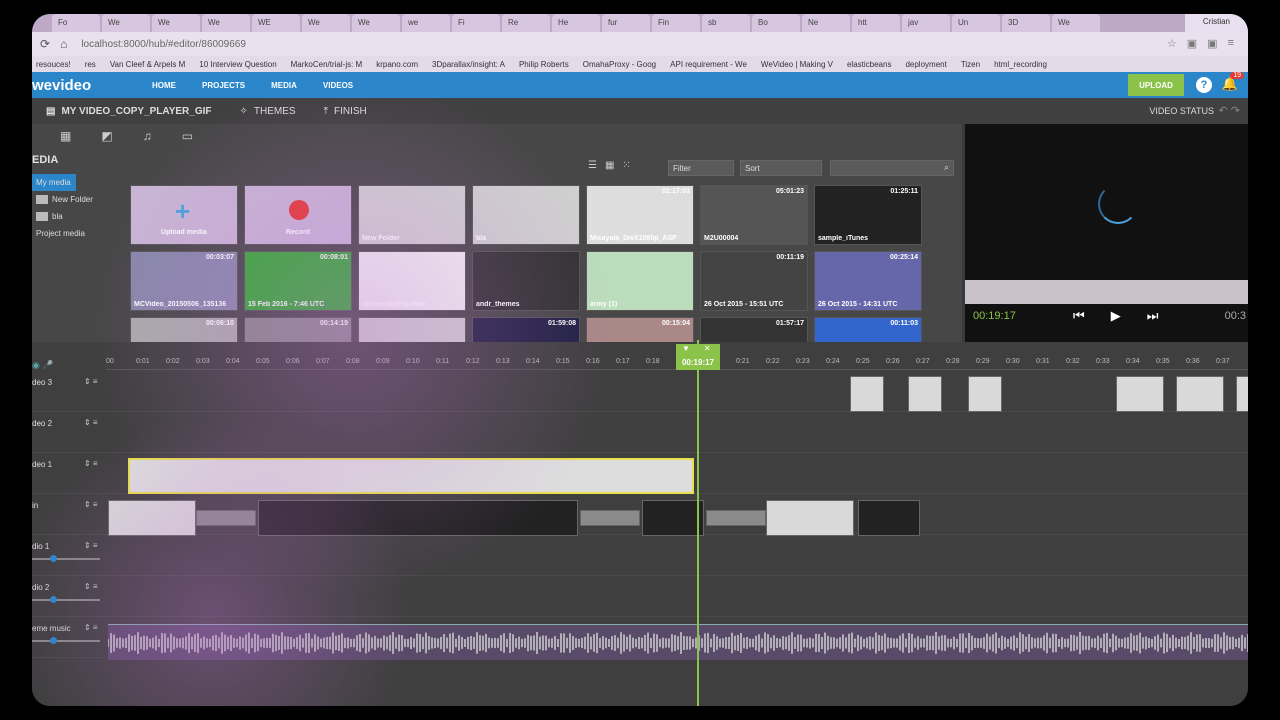 The height and width of the screenshot is (720, 1280). What do you see at coordinates (476, 23) in the screenshot?
I see `browser-tab: Fi` at bounding box center [476, 23].